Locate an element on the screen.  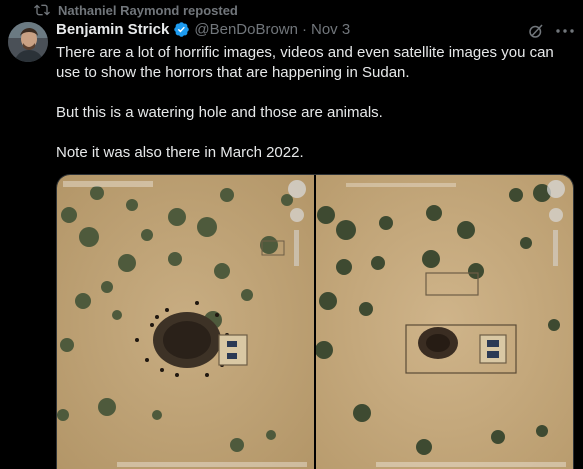
more-options-icon is located at coordinates (565, 31).